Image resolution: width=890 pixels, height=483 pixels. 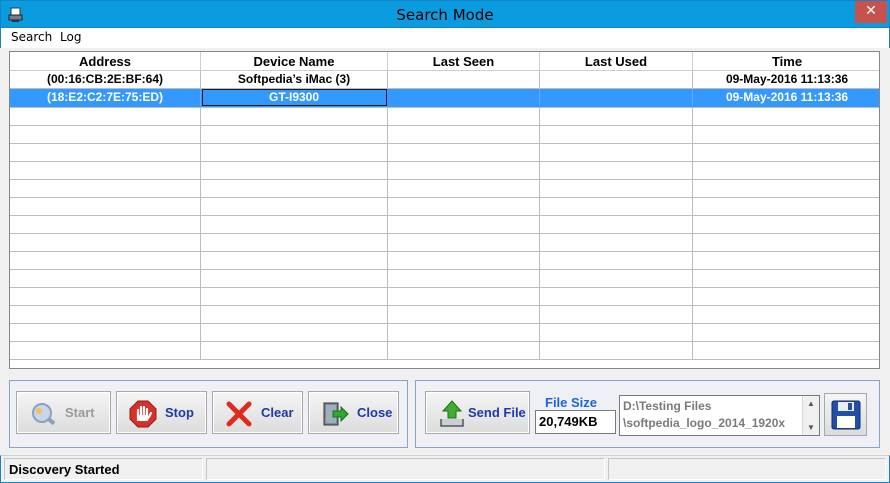 What do you see at coordinates (64, 469) in the screenshot?
I see `status-text: Discovery Started` at bounding box center [64, 469].